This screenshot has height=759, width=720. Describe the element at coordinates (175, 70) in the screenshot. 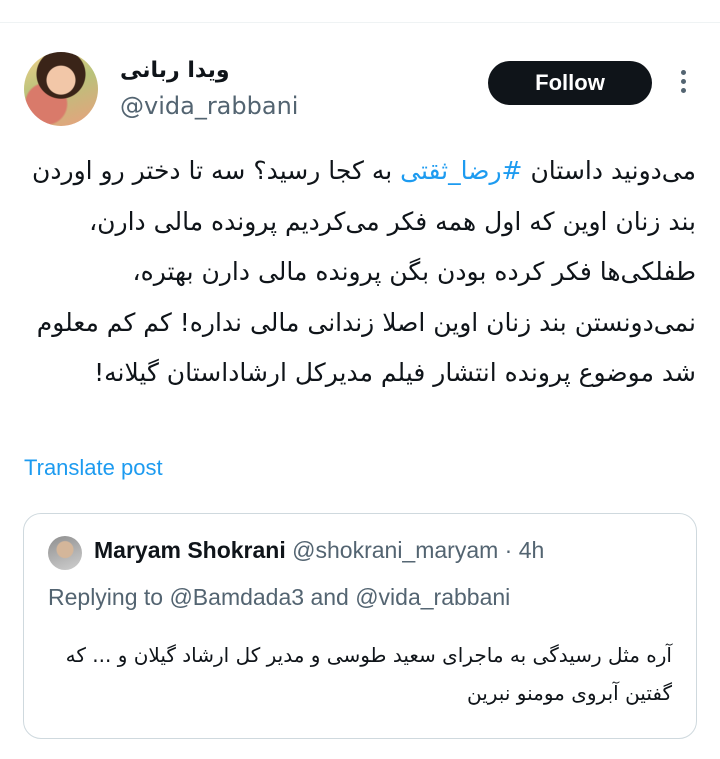

I see `author-display-name: ویدا ربانی` at that location.